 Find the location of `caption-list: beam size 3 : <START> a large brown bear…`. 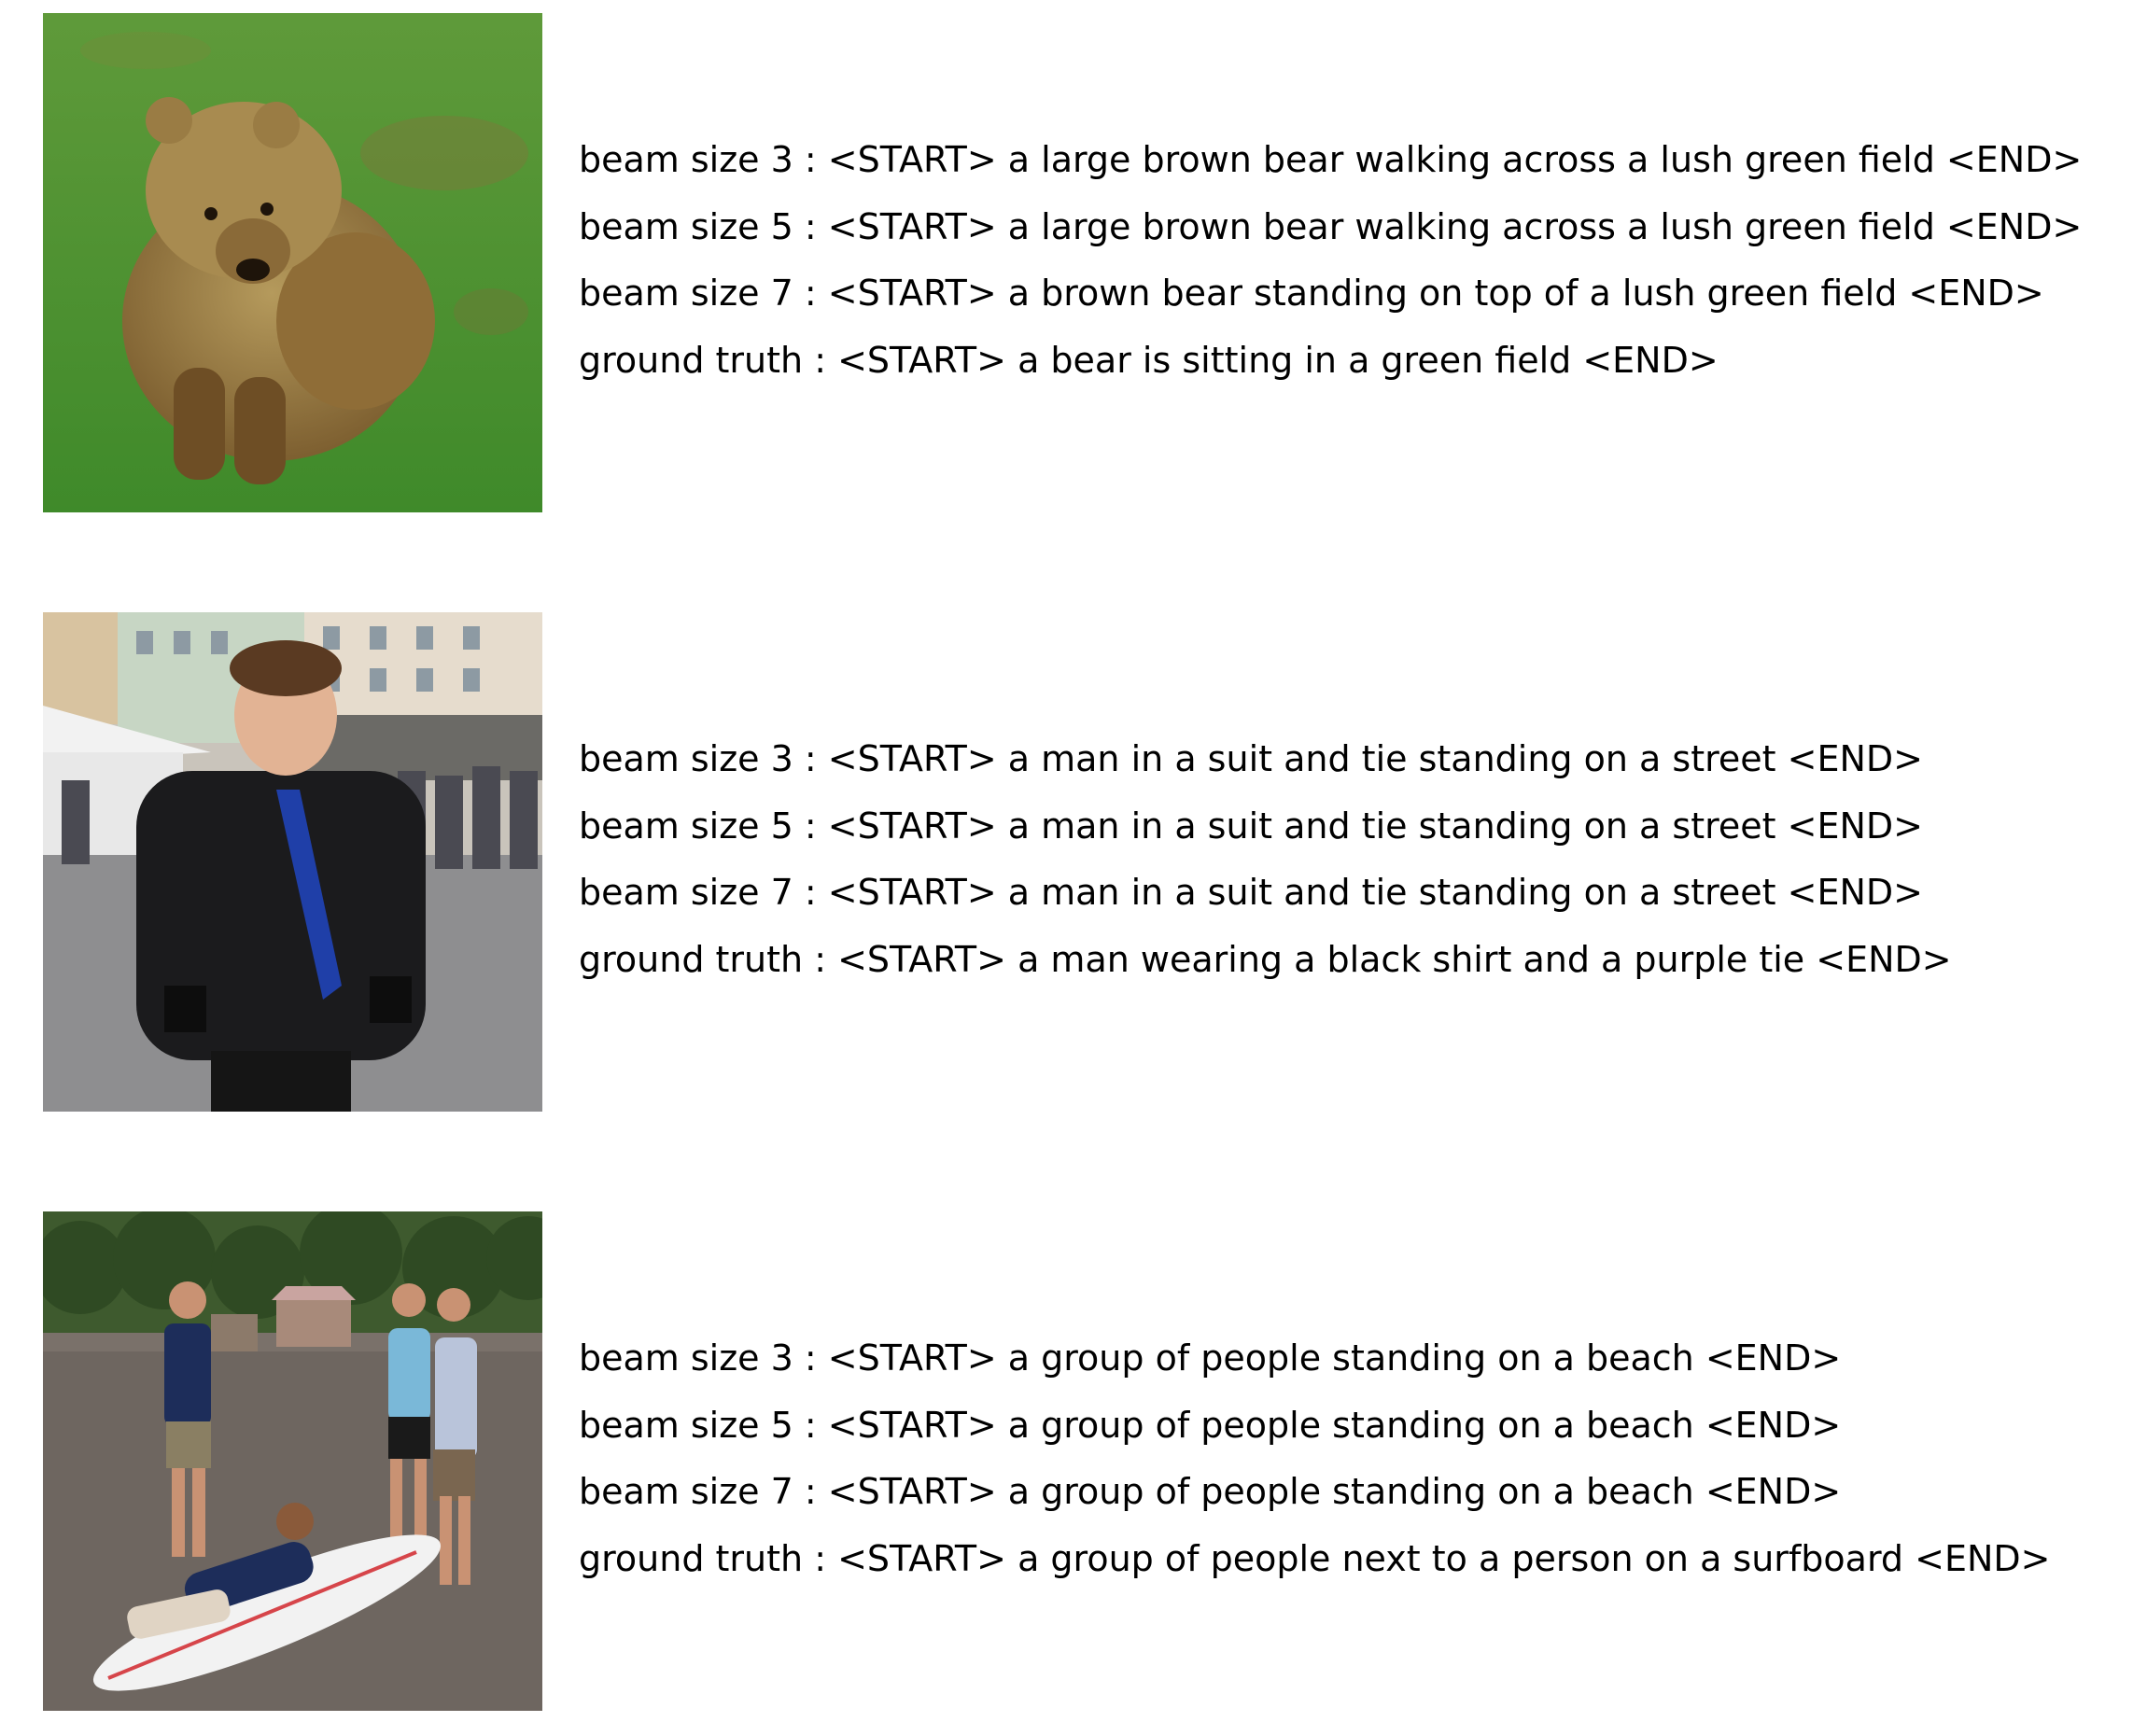

caption-list: beam size 3 : <START> a large brown bear… is located at coordinates (1349, 260).